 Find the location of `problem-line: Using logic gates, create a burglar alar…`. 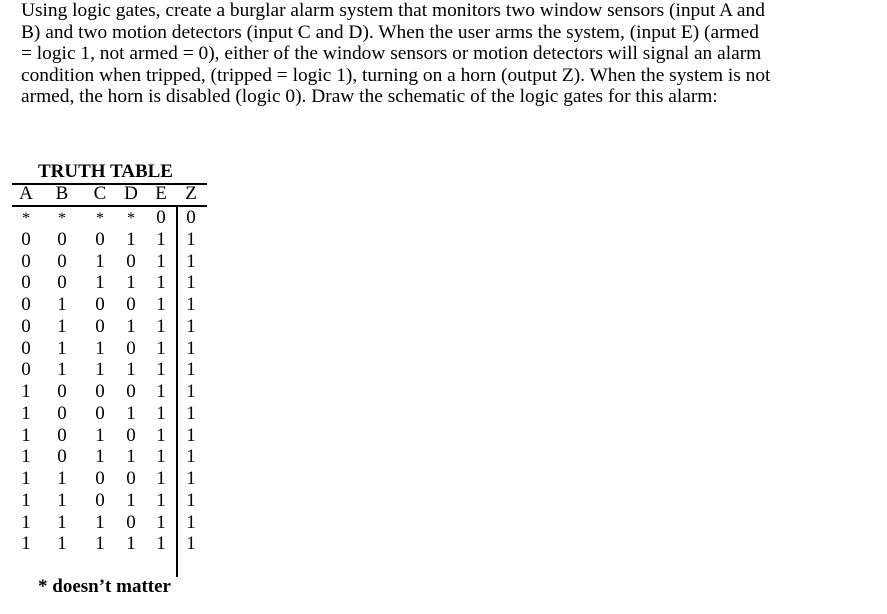

problem-line: Using logic gates, create a burglar alar… is located at coordinates (393, 10).